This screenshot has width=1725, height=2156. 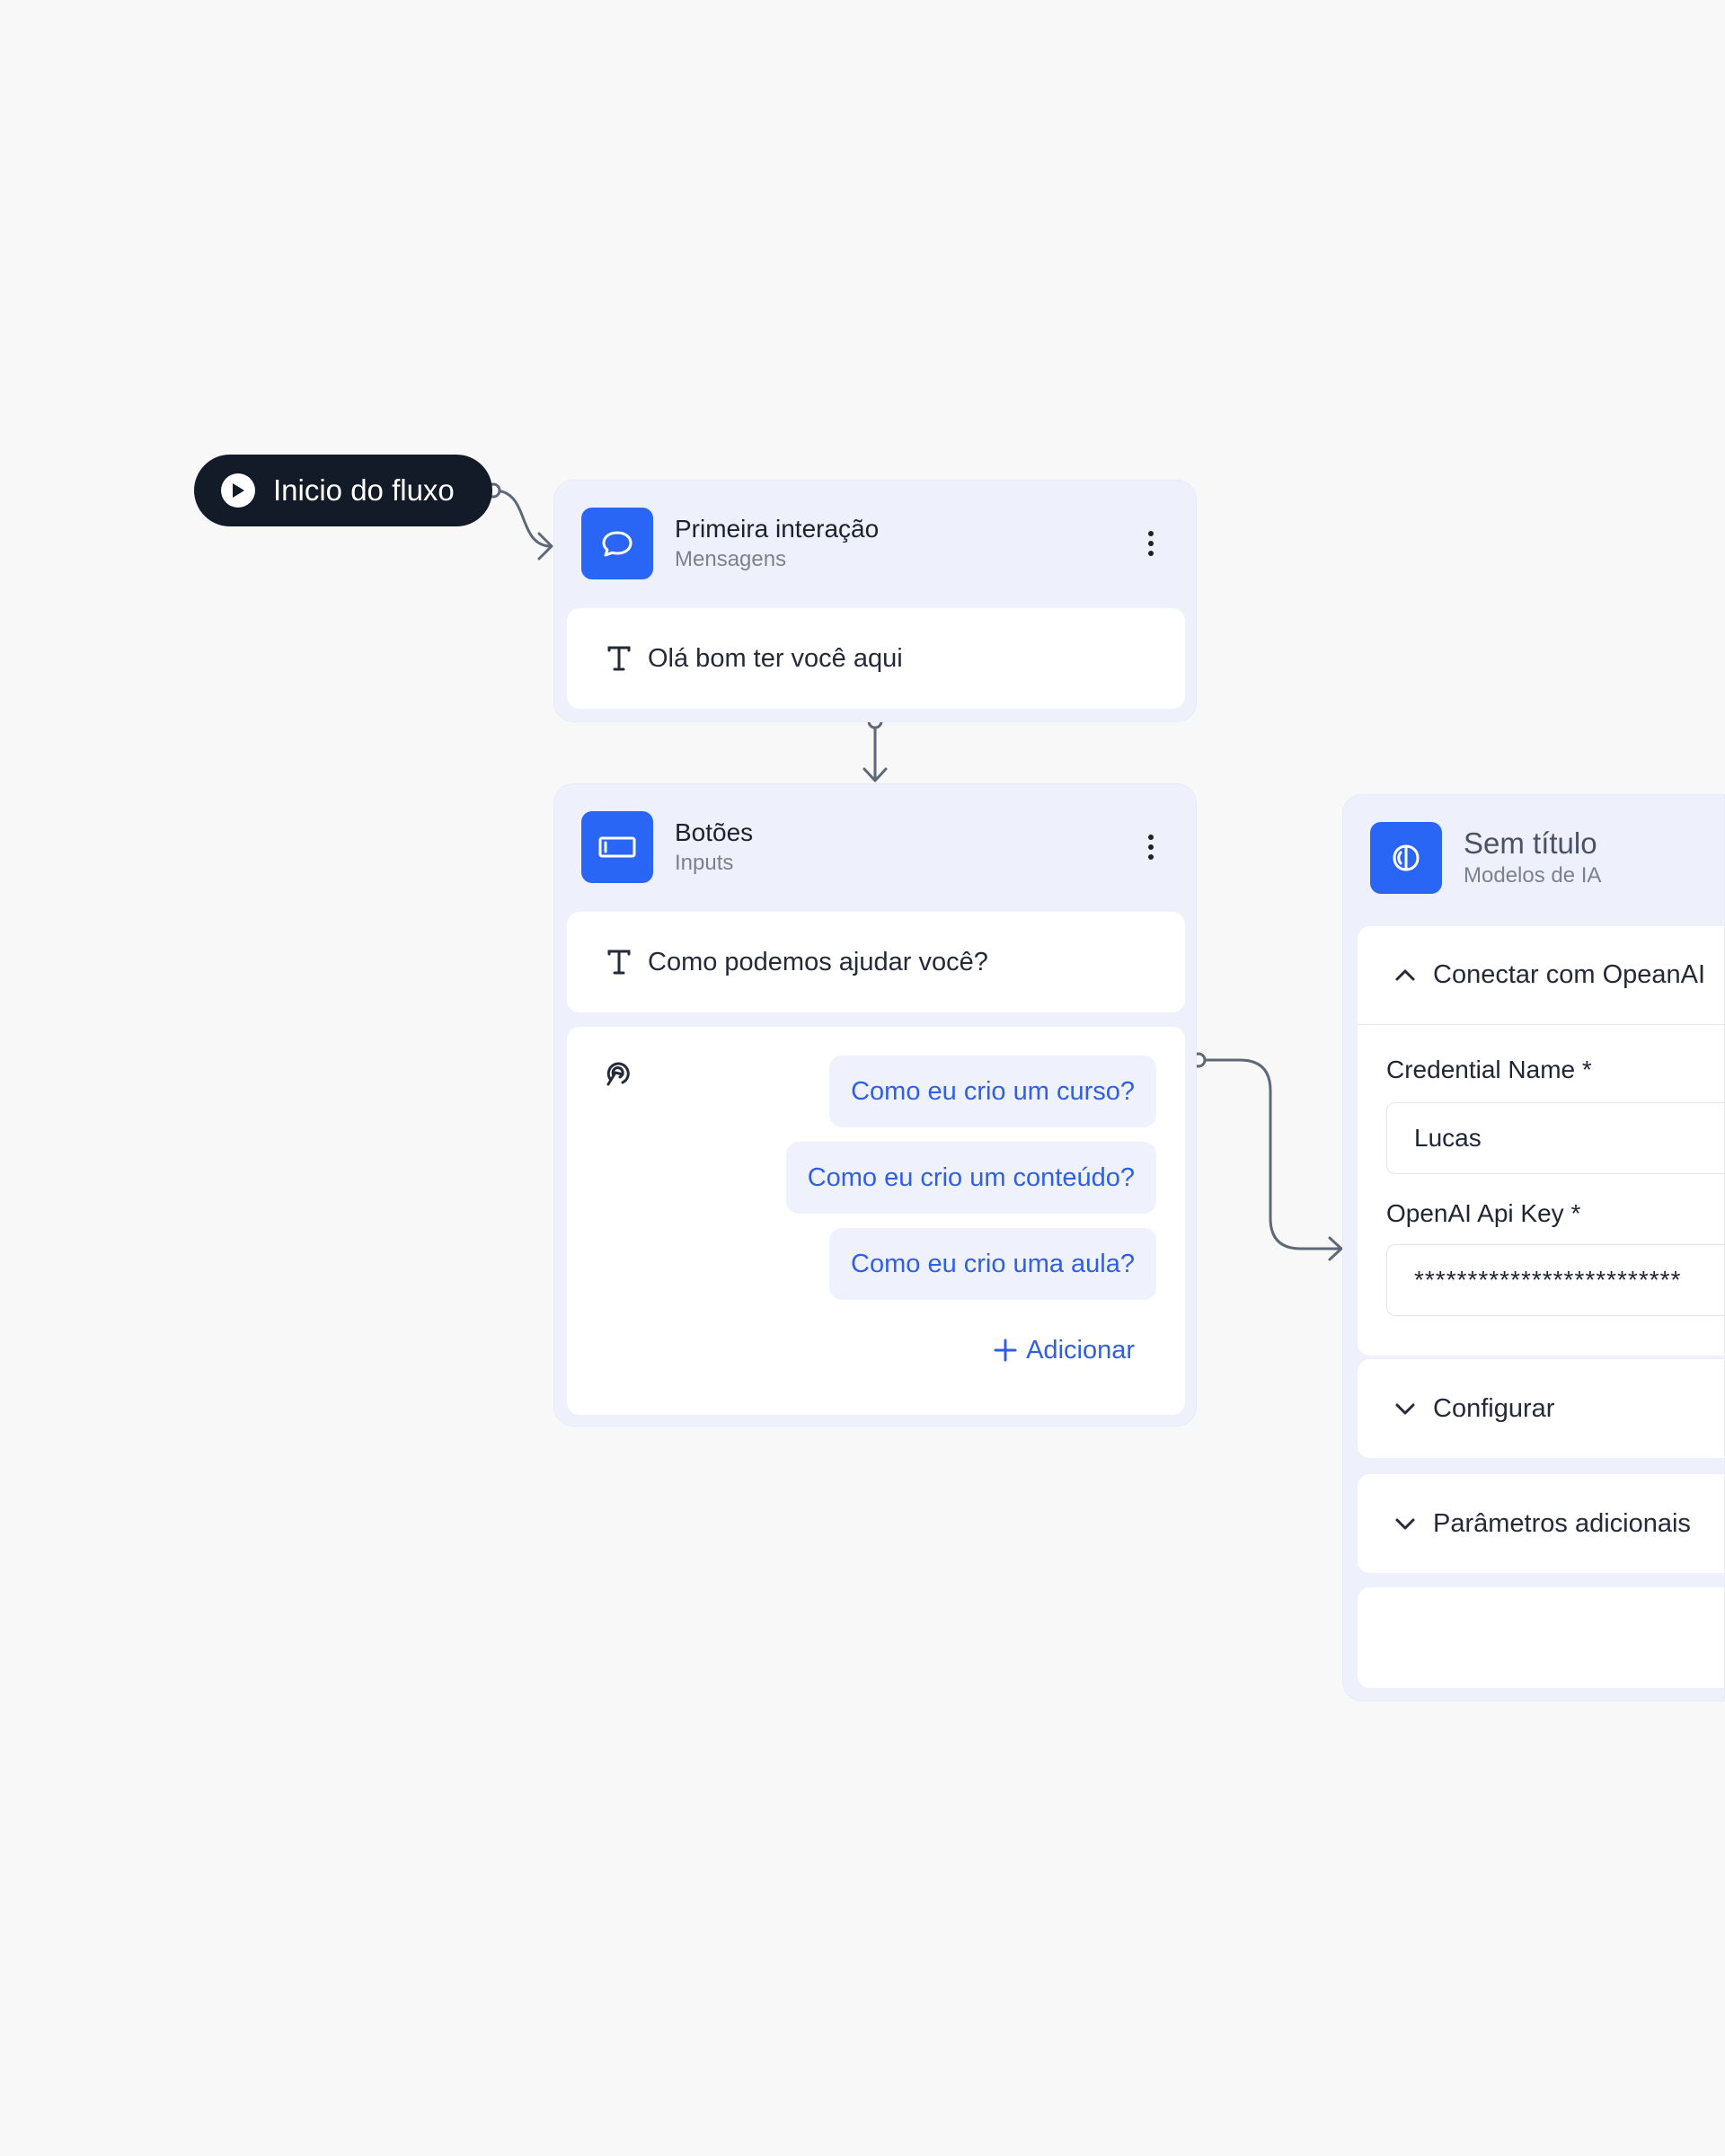 I want to click on connector-start-to-primeira, so click(x=522, y=518).